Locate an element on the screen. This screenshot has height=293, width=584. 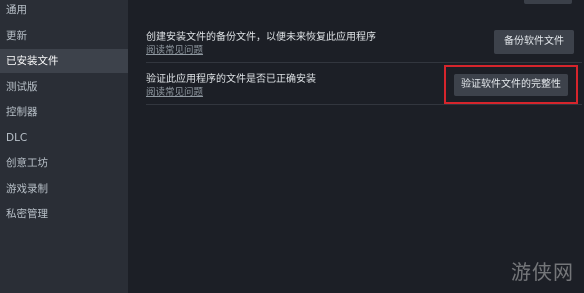
sidebar-item-updates: 更新 is located at coordinates (64, 36).